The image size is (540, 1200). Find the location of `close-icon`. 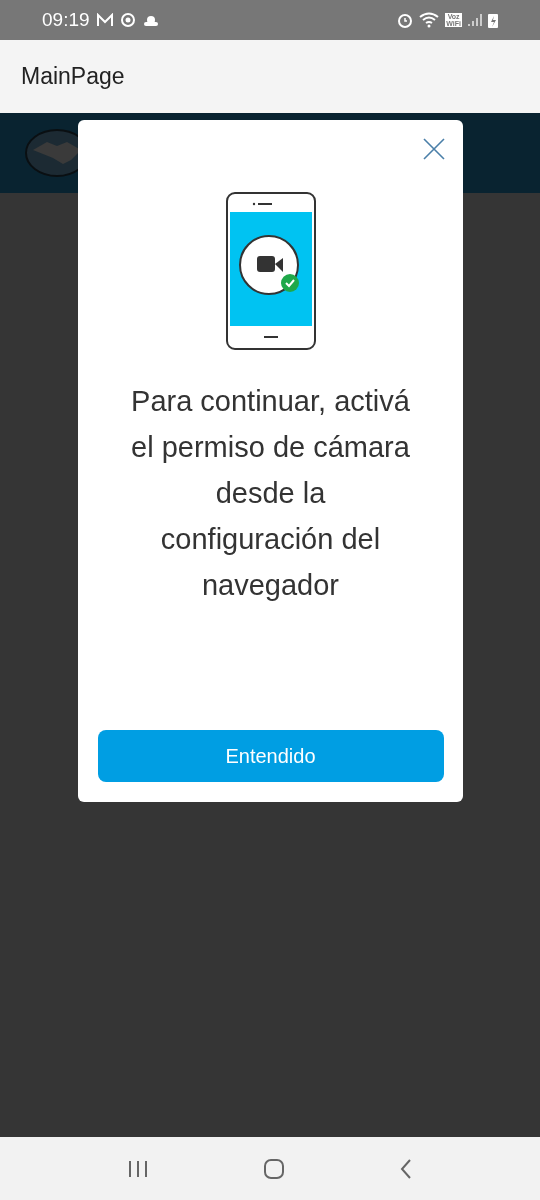

close-icon is located at coordinates (434, 149).